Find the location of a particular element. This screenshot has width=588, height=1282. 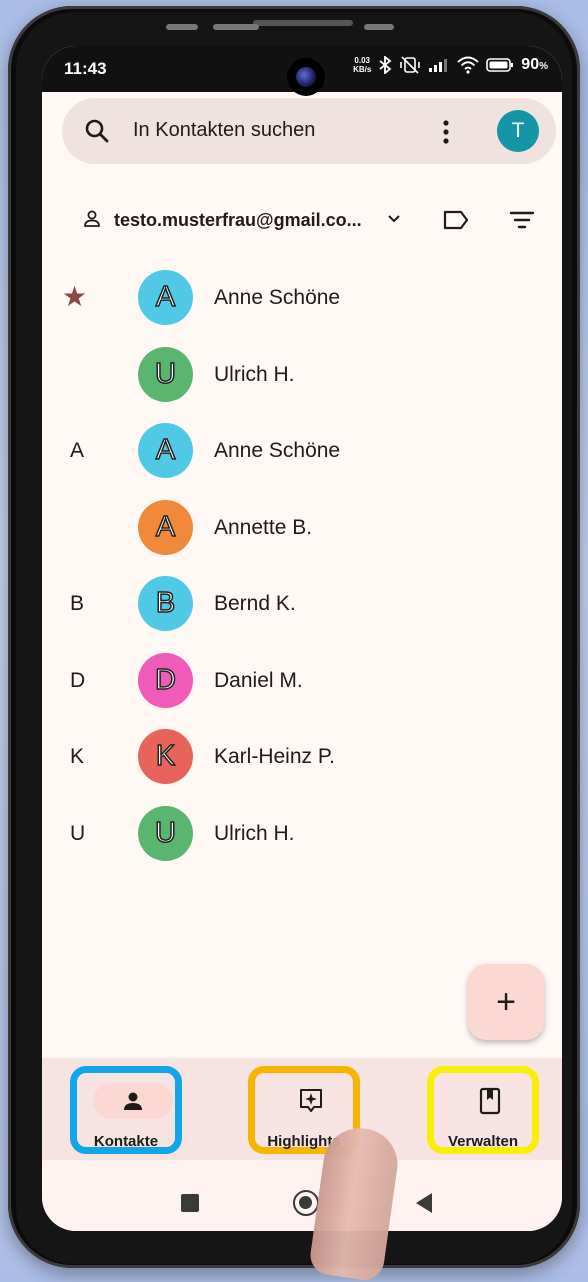

earpiece-speaker is located at coordinates (303, 23).